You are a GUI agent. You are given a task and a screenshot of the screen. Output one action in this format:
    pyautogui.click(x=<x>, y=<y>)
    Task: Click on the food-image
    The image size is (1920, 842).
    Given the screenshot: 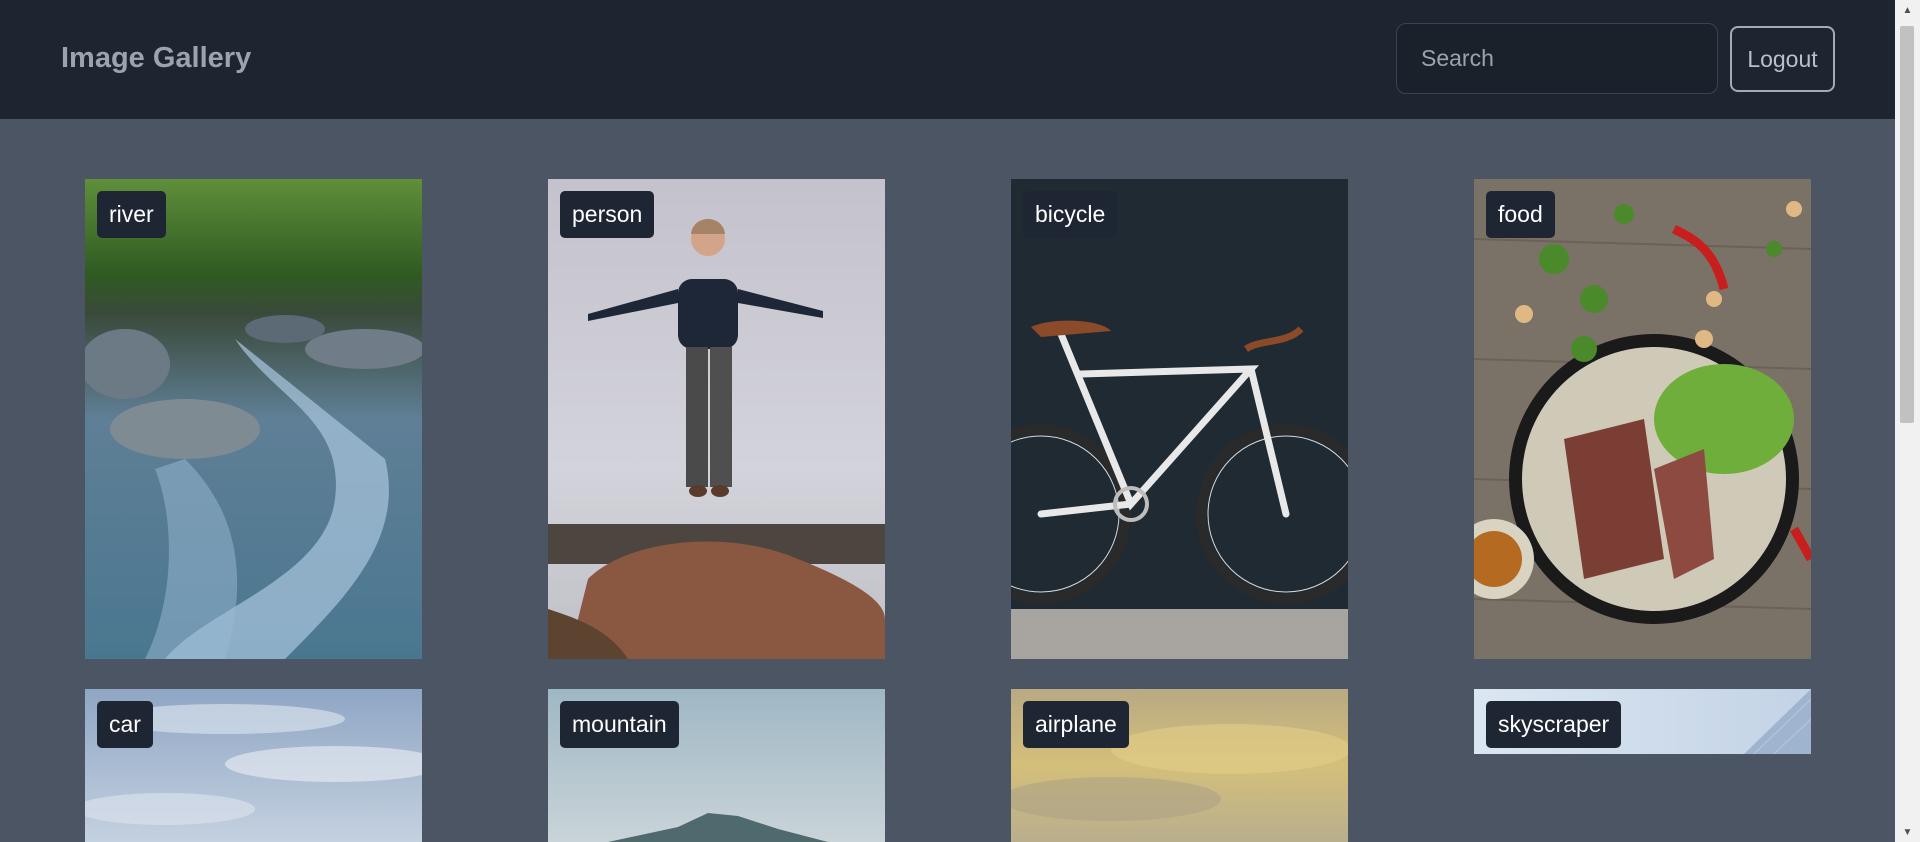 What is the action you would take?
    pyautogui.click(x=1642, y=419)
    